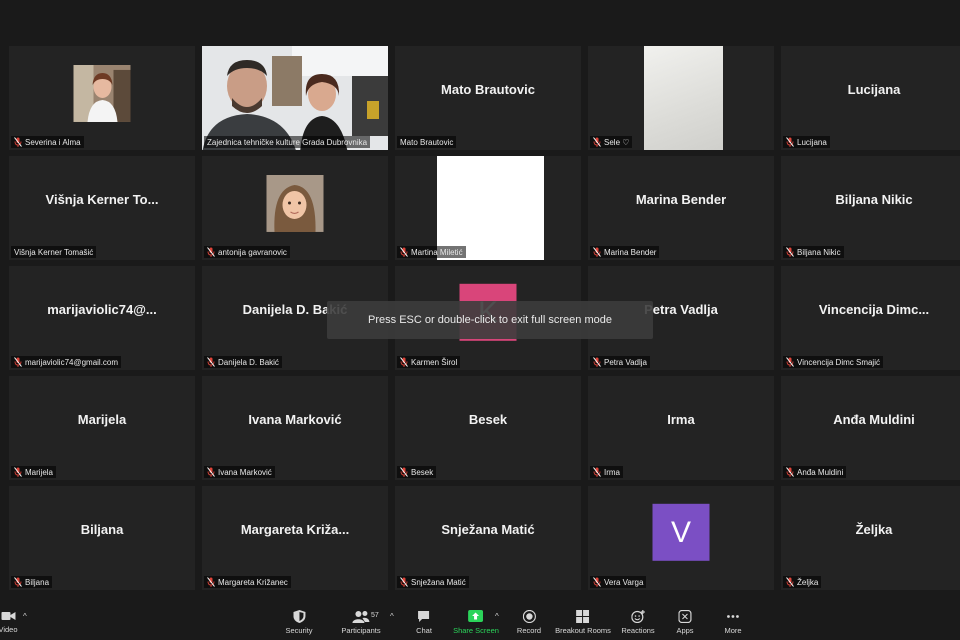 This screenshot has height=640, width=960. I want to click on participant-tile: Biljana Biljana, so click(102, 538).